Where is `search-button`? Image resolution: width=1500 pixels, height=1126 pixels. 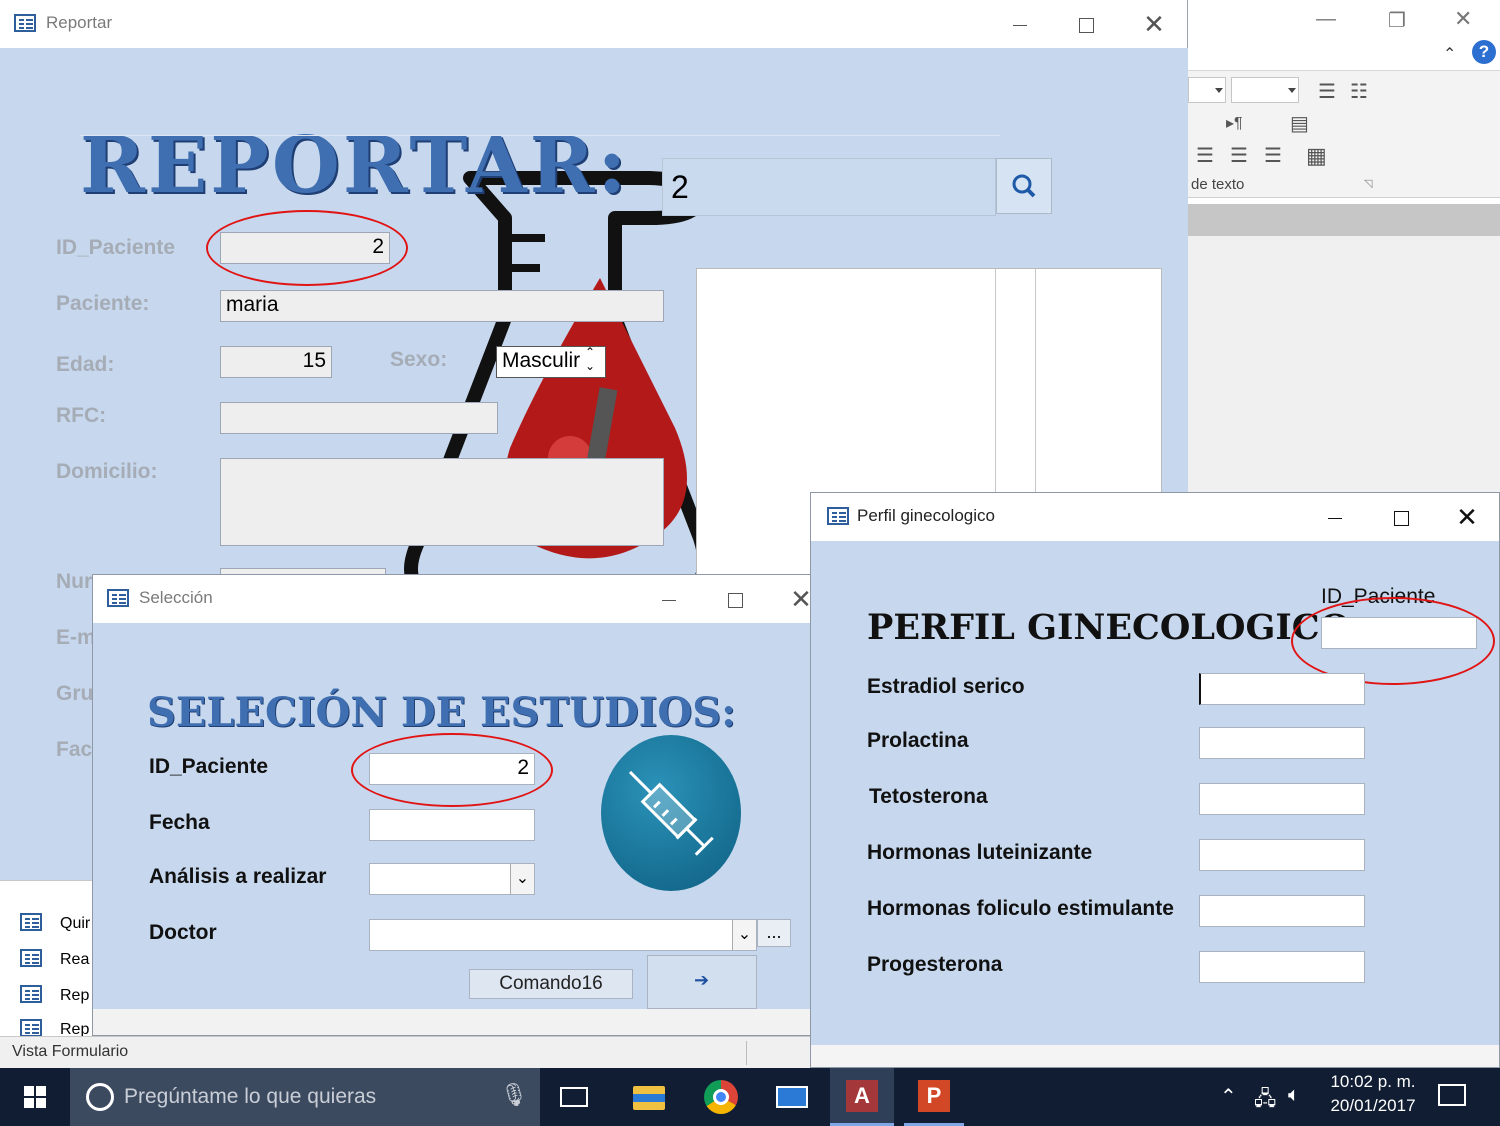
search-button is located at coordinates (1024, 186).